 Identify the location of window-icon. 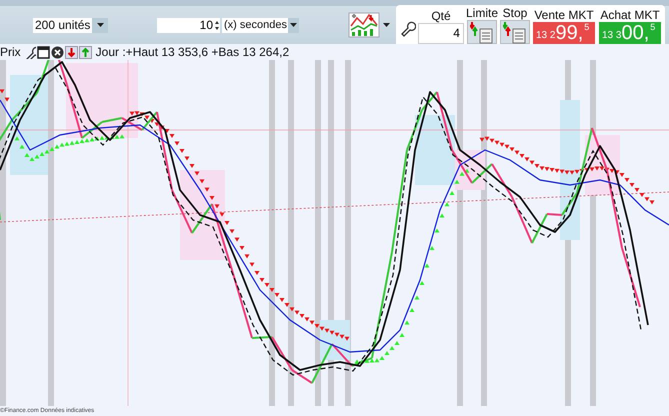
(43, 52).